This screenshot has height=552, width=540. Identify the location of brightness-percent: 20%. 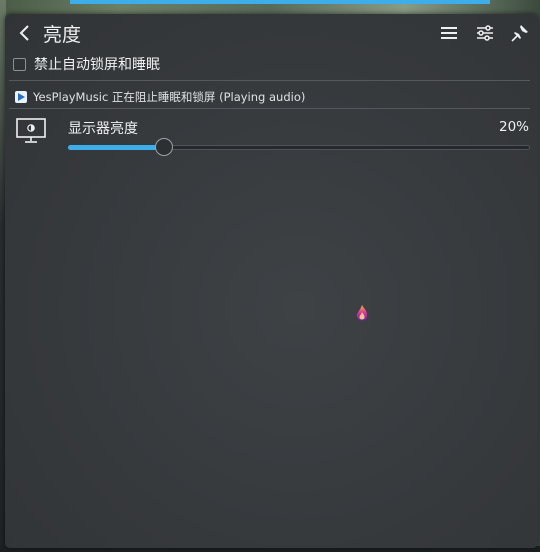
(513, 127).